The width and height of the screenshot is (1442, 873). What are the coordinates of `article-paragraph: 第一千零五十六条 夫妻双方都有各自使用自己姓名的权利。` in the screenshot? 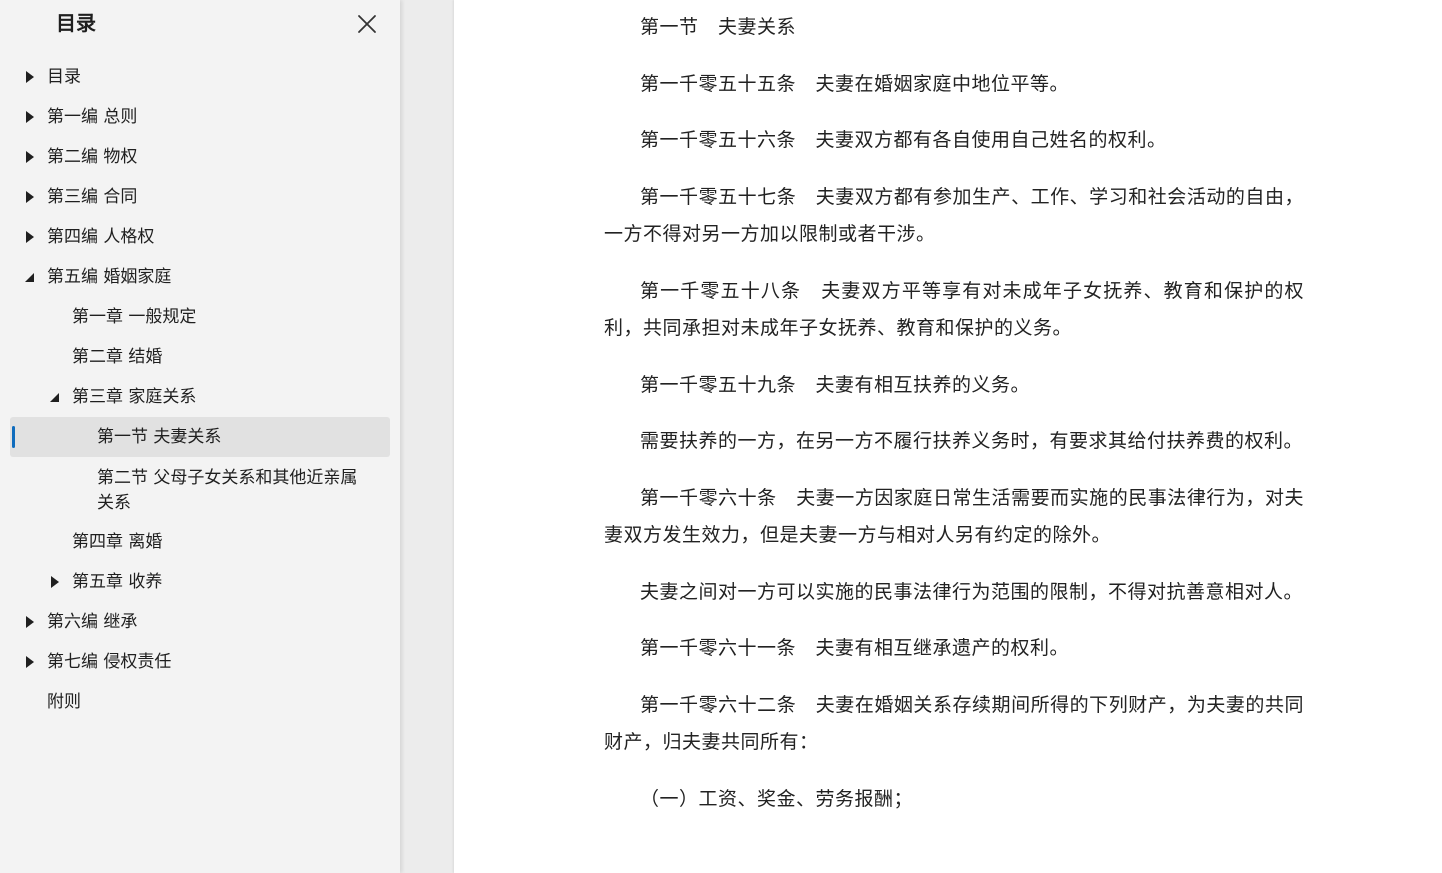 It's located at (903, 140).